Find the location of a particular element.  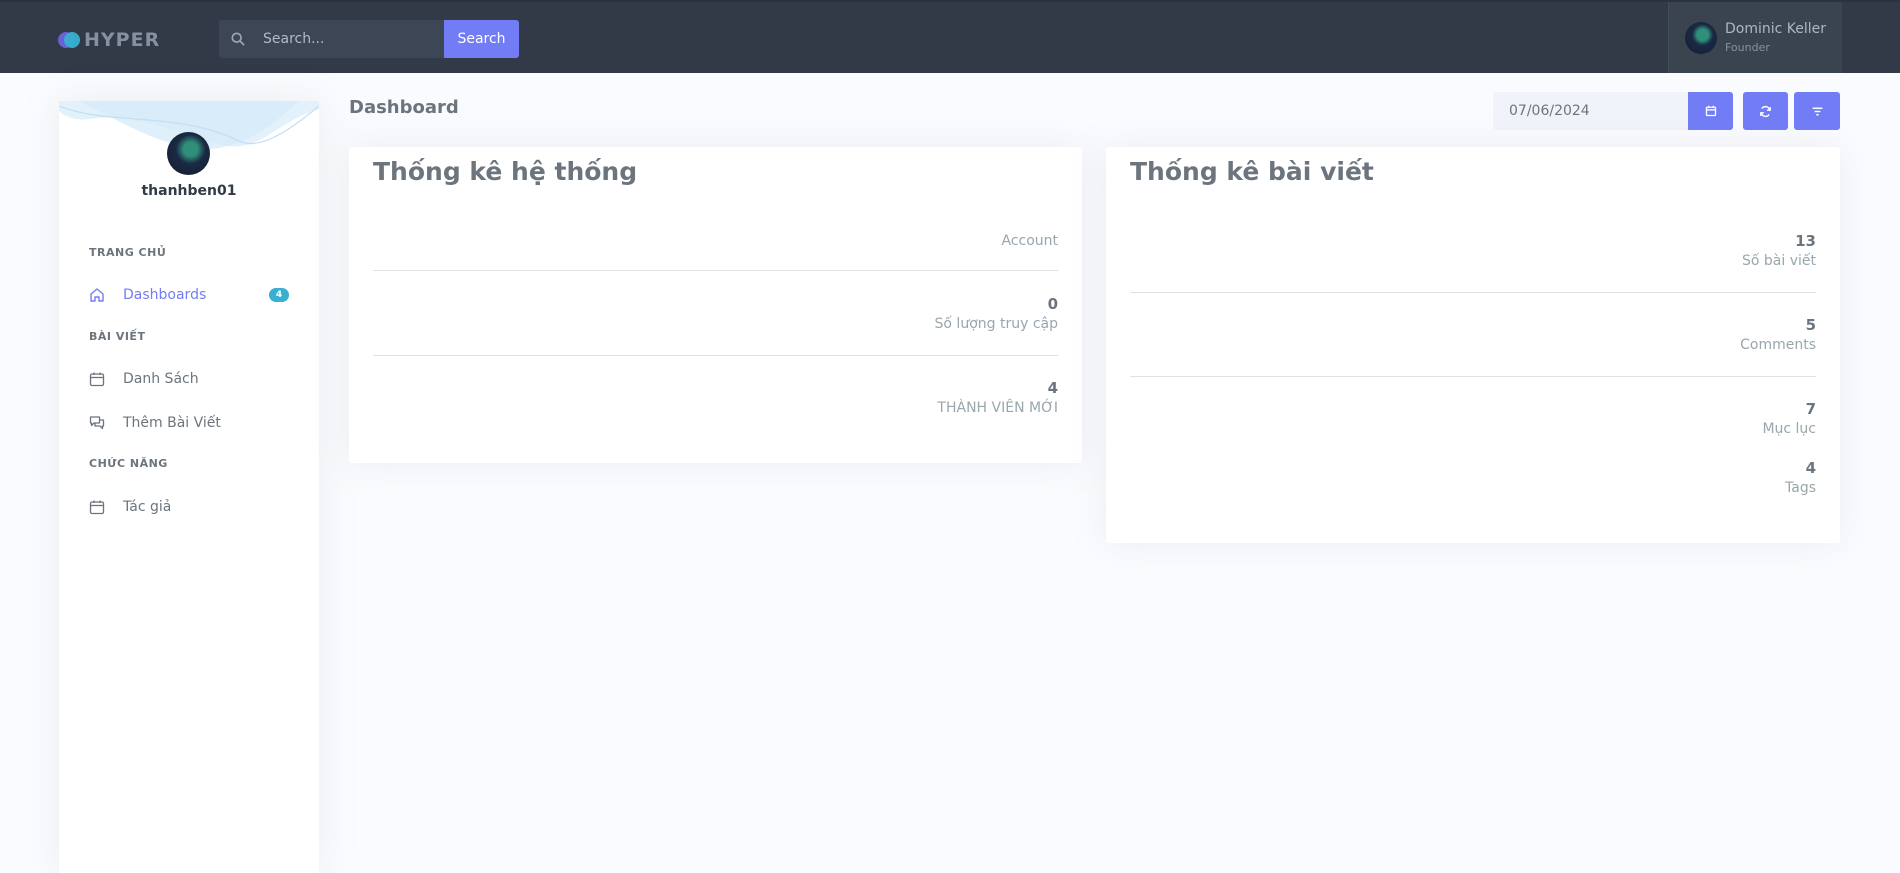

section-title-home: TRANG CHỦ is located at coordinates (128, 252).